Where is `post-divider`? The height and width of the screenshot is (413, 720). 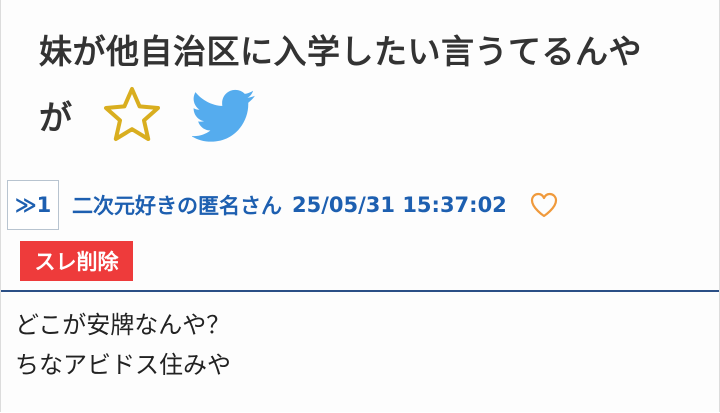
post-divider is located at coordinates (360, 291).